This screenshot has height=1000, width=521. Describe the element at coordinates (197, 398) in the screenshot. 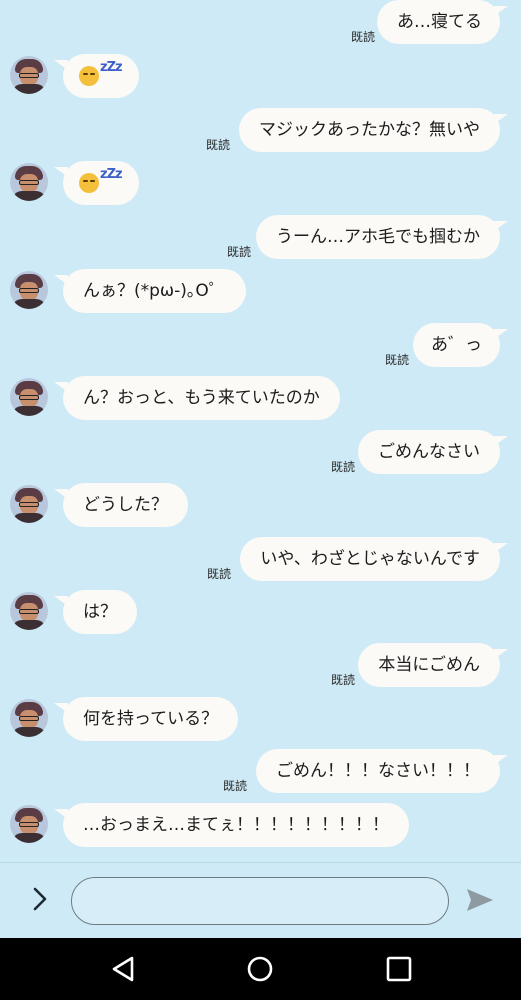

I see `incoming-bubble: ん？おっと、もう来ていたのか` at that location.